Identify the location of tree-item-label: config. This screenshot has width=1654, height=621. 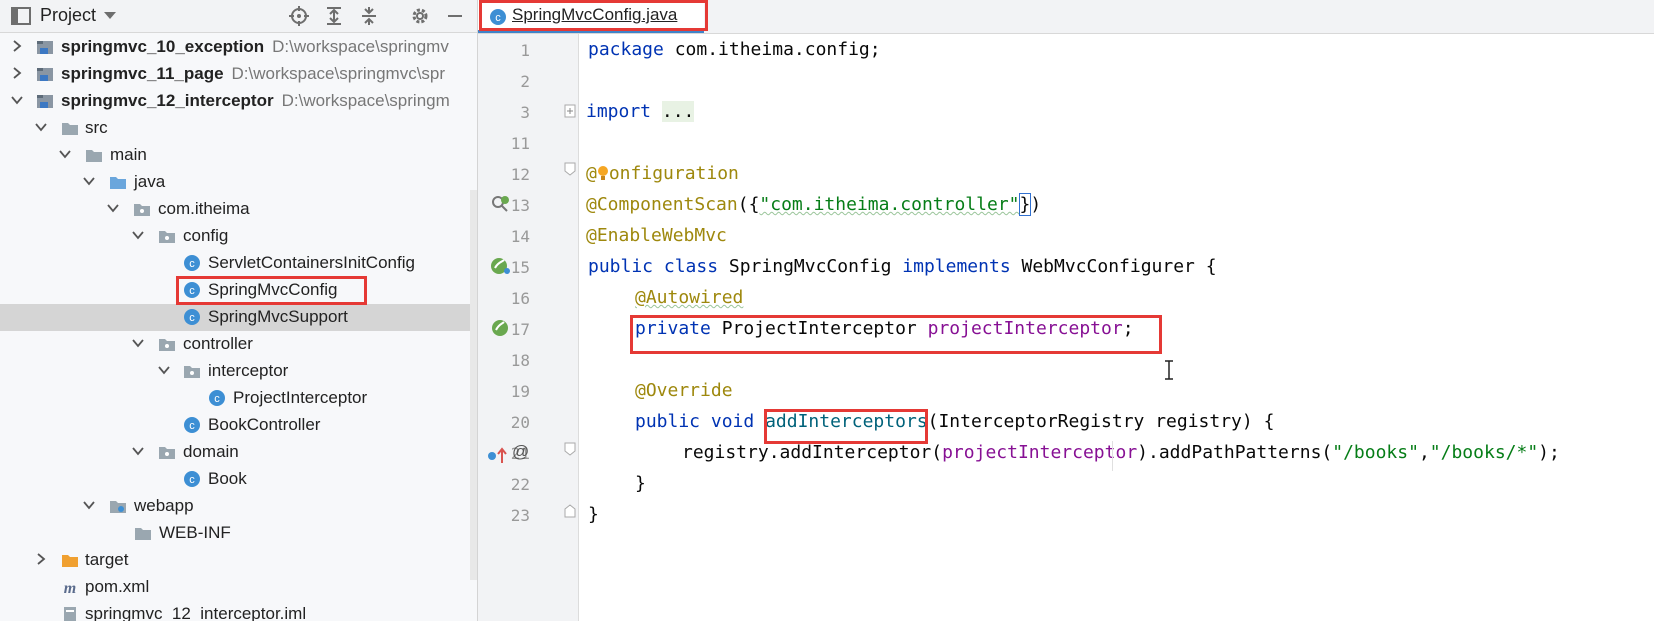
(206, 235).